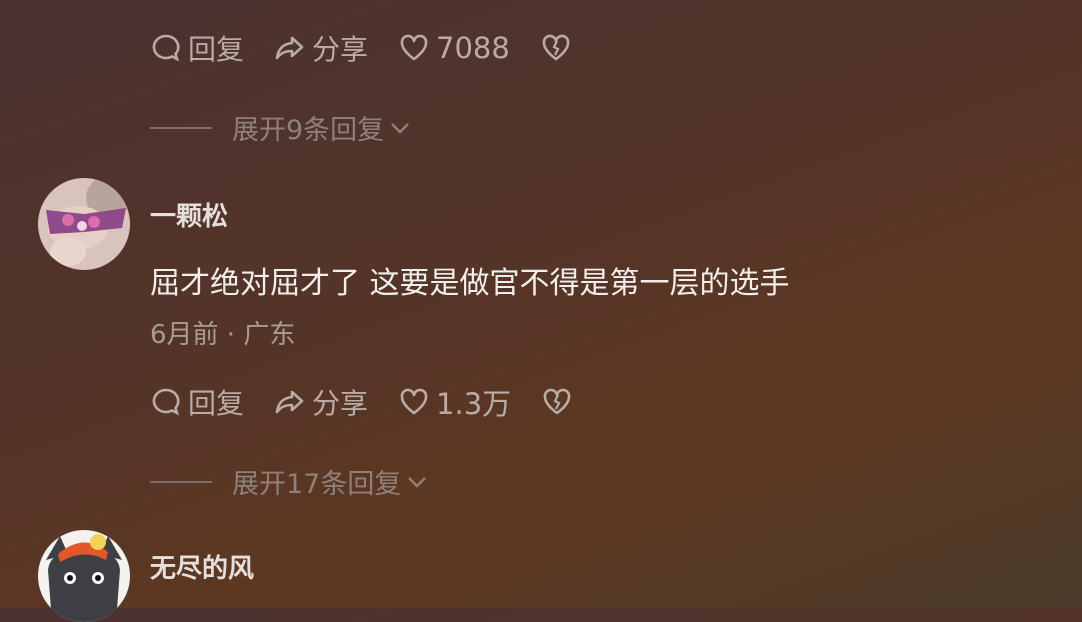 This screenshot has width=1082, height=622. Describe the element at coordinates (223, 335) in the screenshot. I see `comment-meta: 6月前 · 广东` at that location.